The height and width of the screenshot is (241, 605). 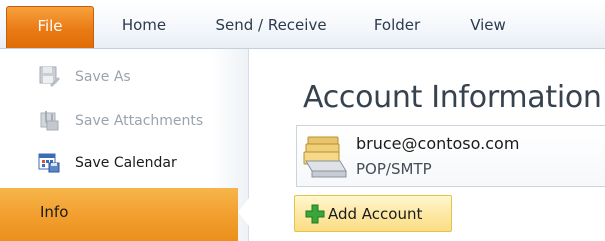 I want to click on tab-home-label: Home, so click(x=144, y=25).